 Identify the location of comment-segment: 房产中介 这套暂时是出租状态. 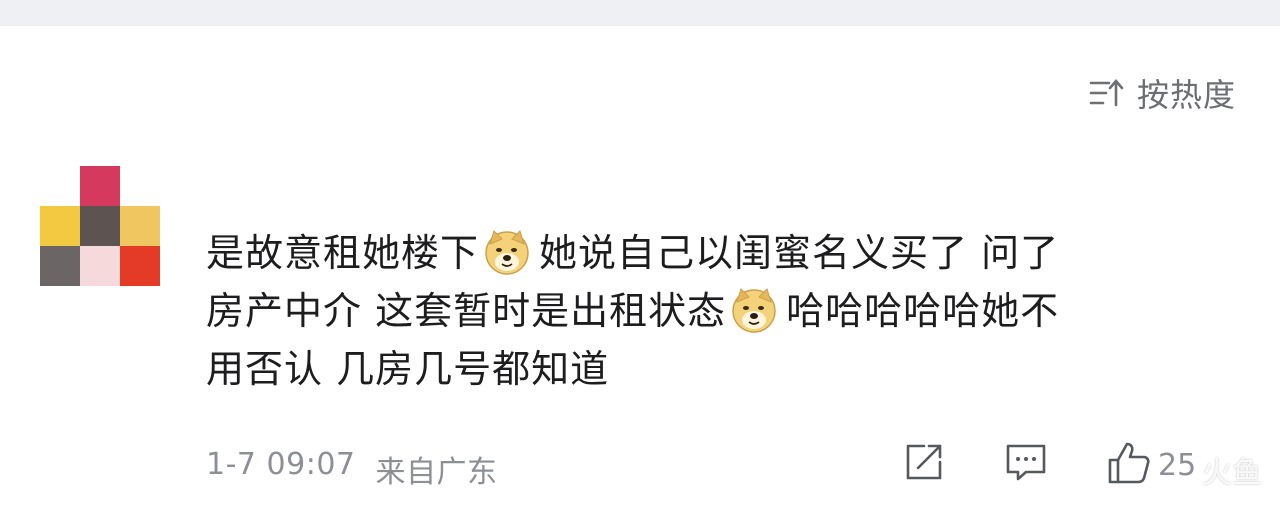
(466, 311).